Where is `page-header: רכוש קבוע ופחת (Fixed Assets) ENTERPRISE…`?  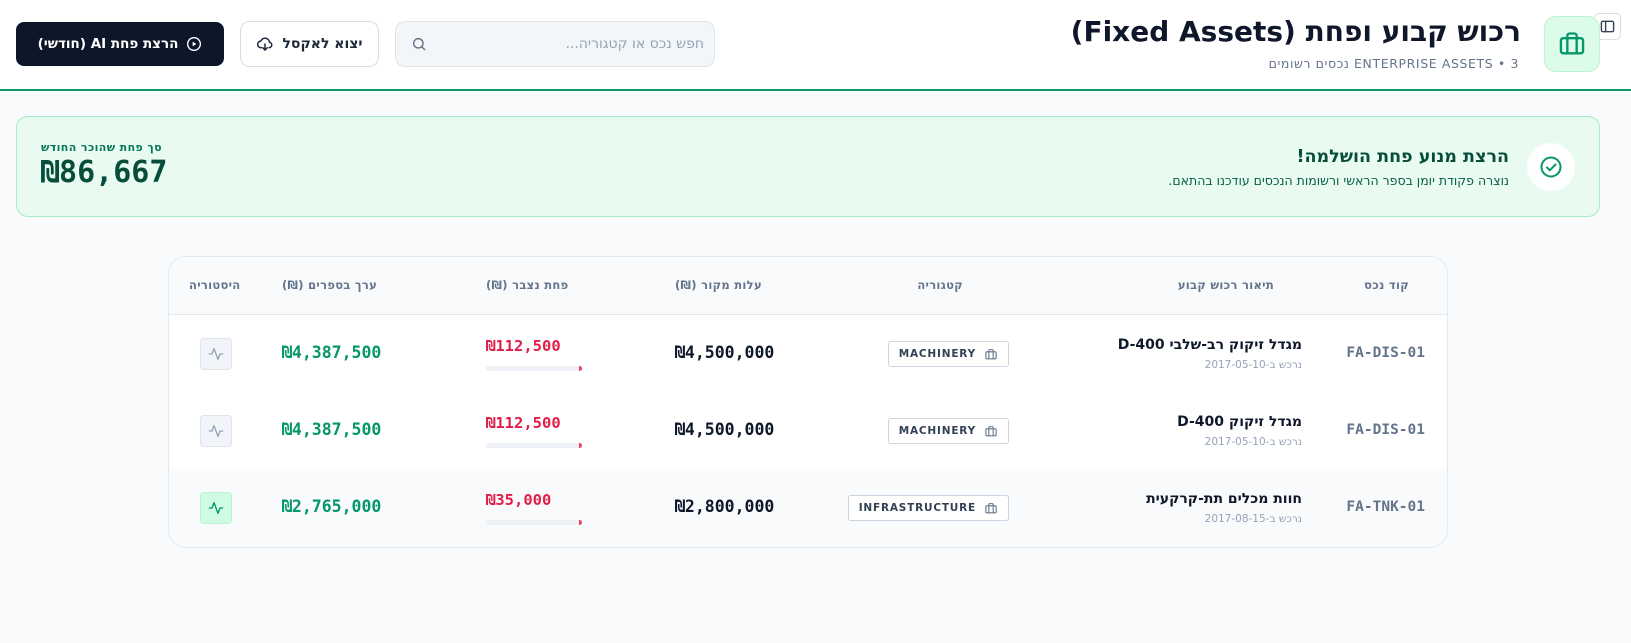 page-header: רכוש קבוע ופחת (Fixed Assets) ENTERPRISE… is located at coordinates (815, 45).